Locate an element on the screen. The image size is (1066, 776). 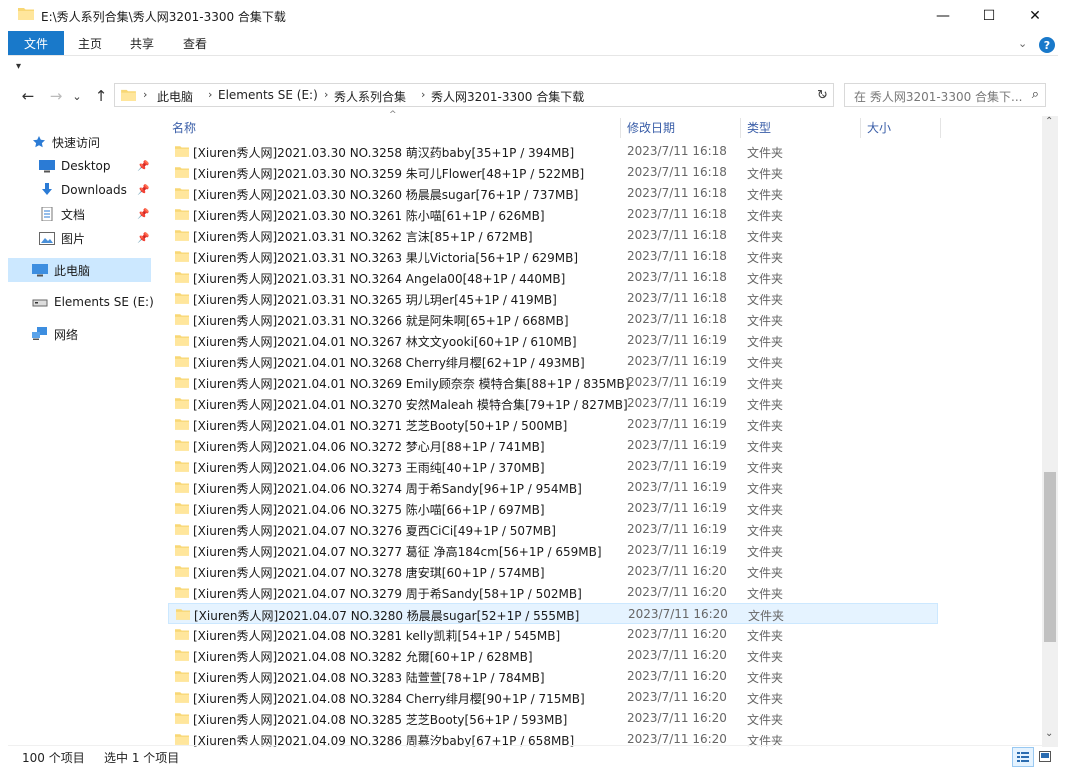
quick-access-toolbar-dropdown: ▾ is located at coordinates (18, 66).